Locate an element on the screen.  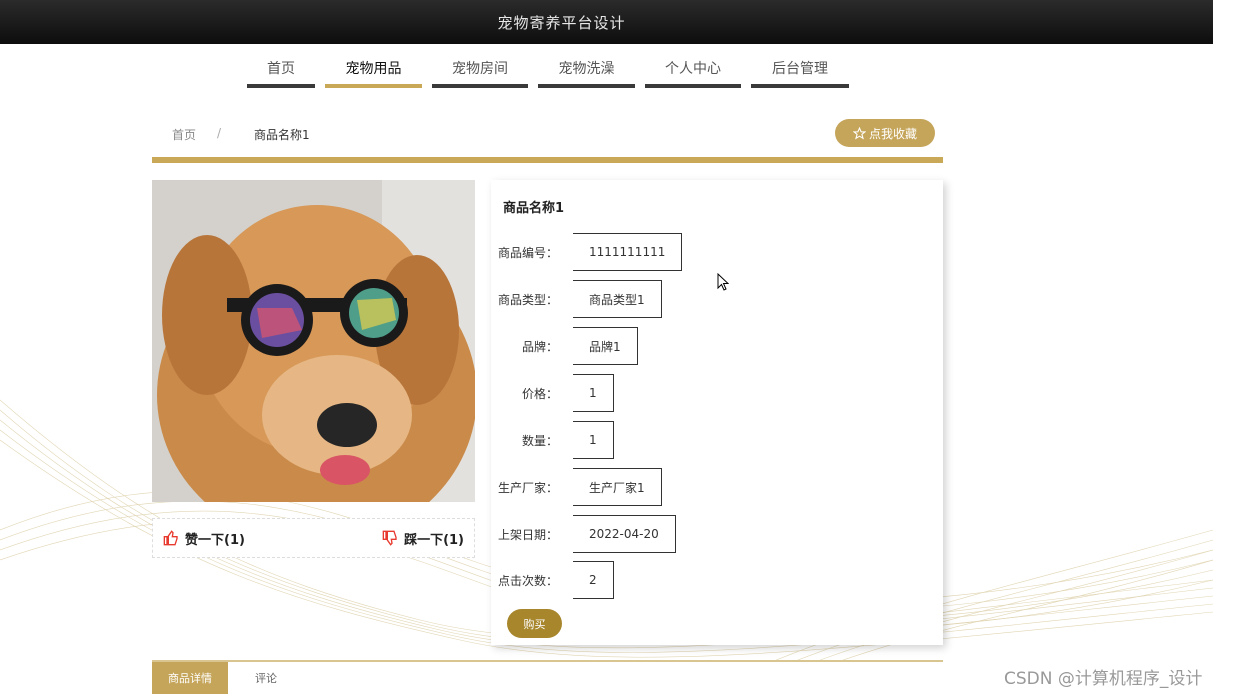
tab-product-details: 商品详情 is located at coordinates (190, 678).